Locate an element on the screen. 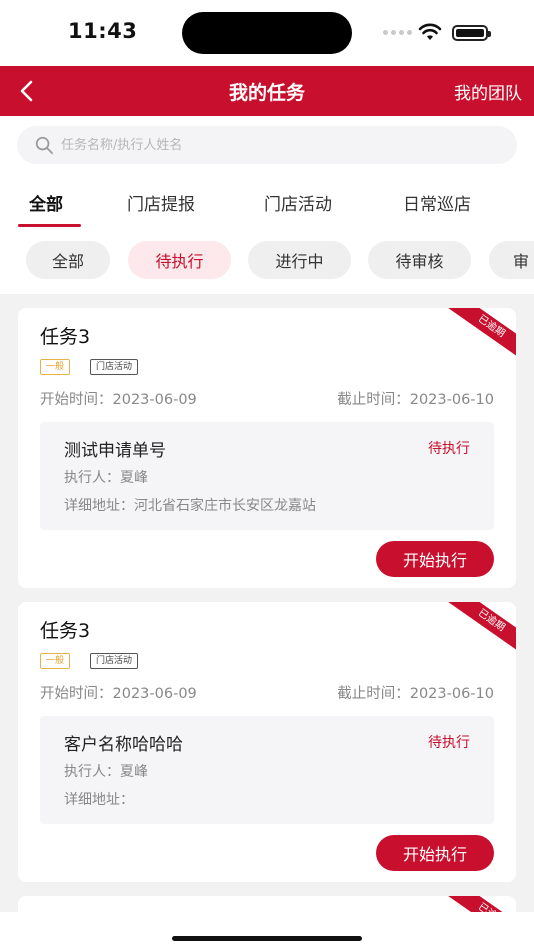 This screenshot has height=950, width=534. tab-store-report: 门店提报 is located at coordinates (161, 202).